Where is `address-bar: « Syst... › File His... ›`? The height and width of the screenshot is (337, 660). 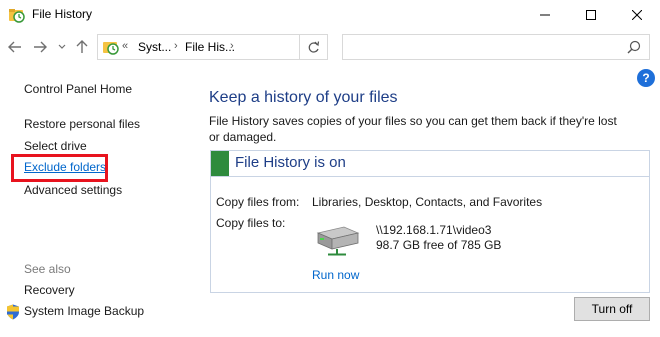
address-bar: « Syst... › File His... › is located at coordinates (212, 47).